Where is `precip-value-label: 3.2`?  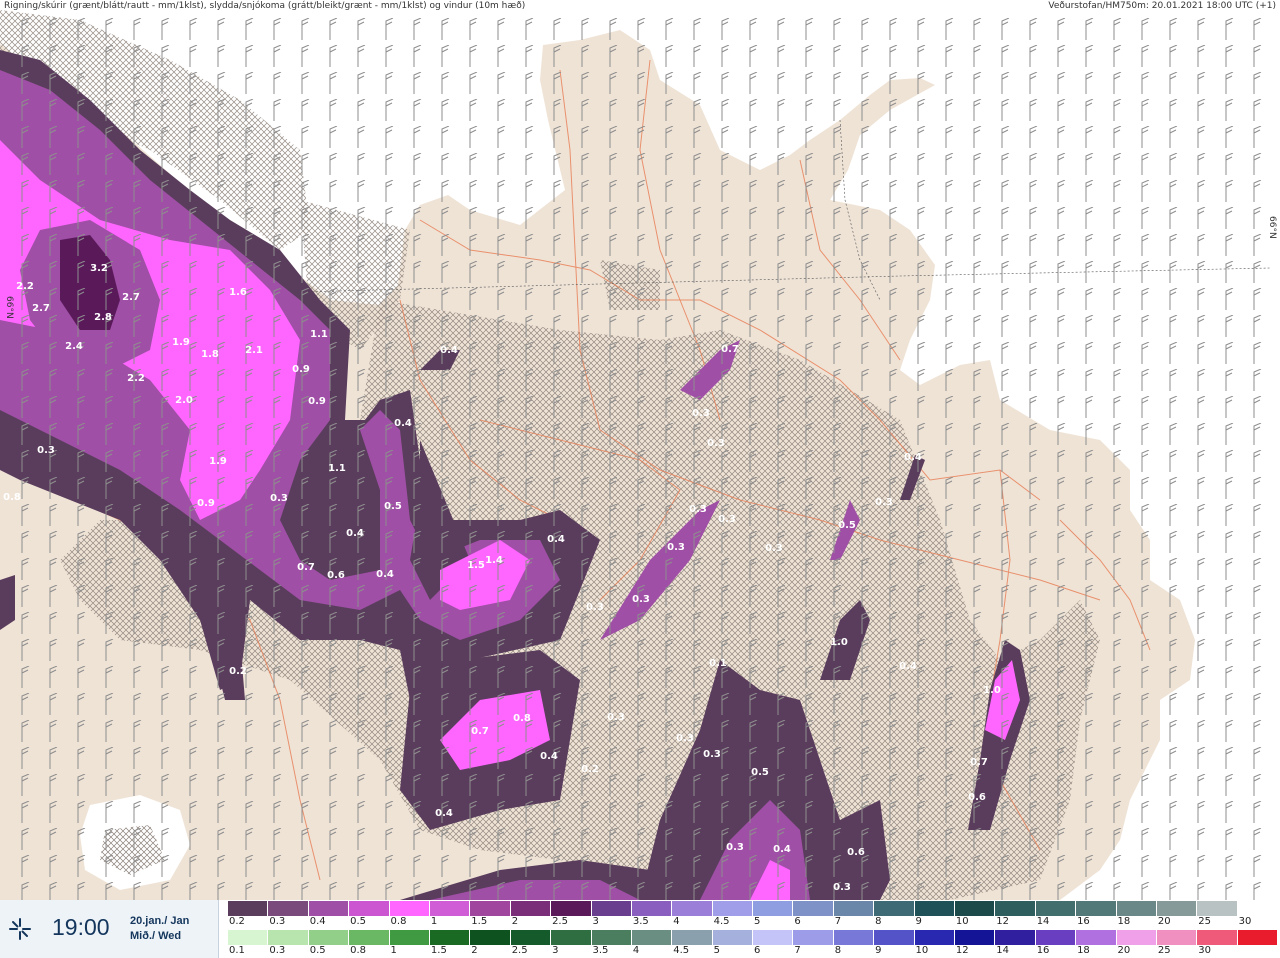 precip-value-label: 3.2 is located at coordinates (99, 268).